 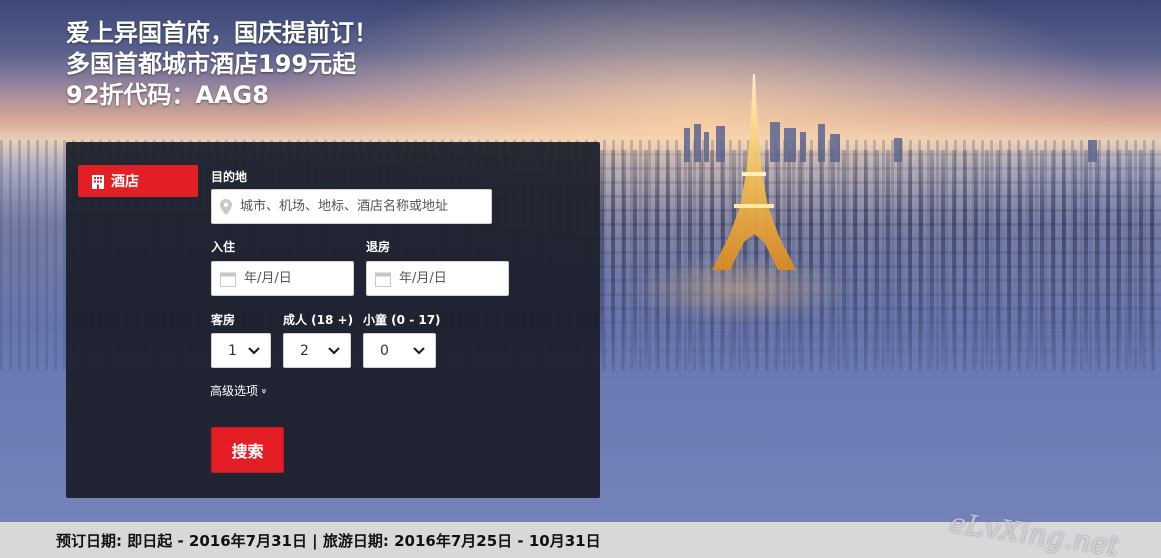 I want to click on checkout-input, so click(x=453, y=278).